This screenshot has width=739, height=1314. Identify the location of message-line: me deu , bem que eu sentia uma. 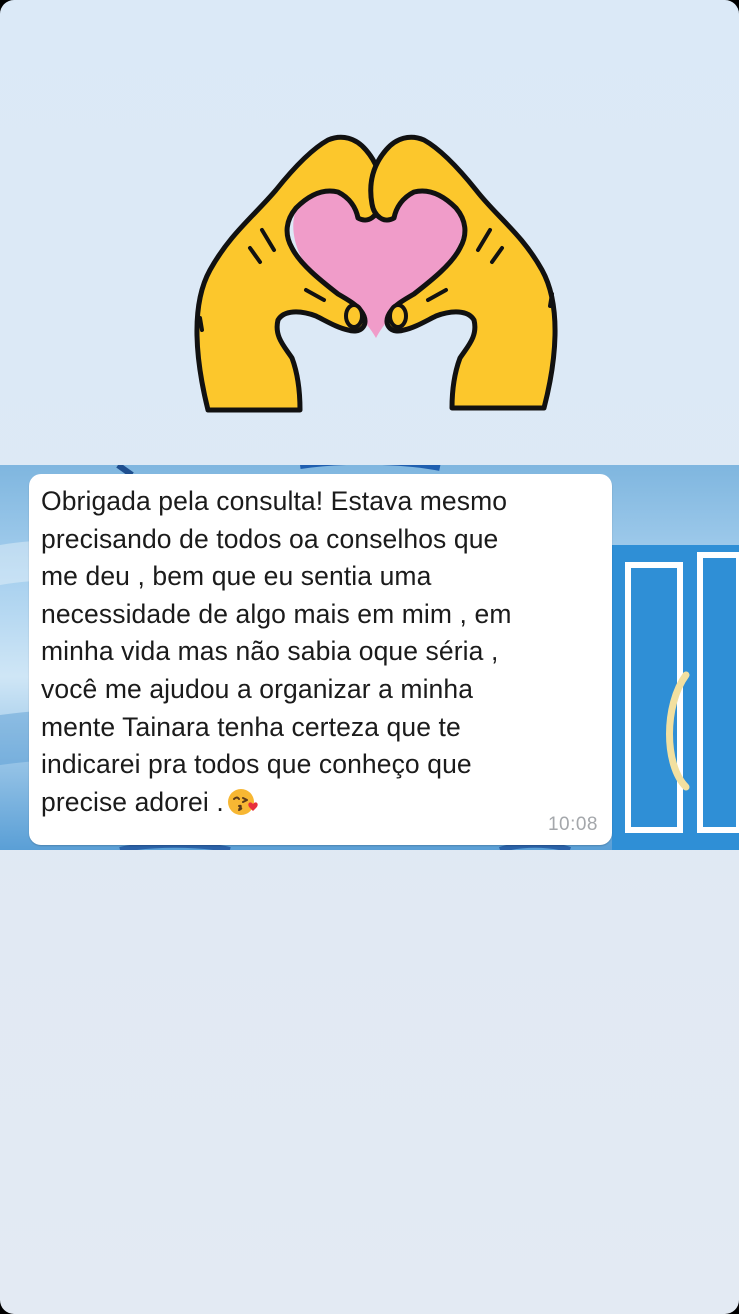
(236, 576).